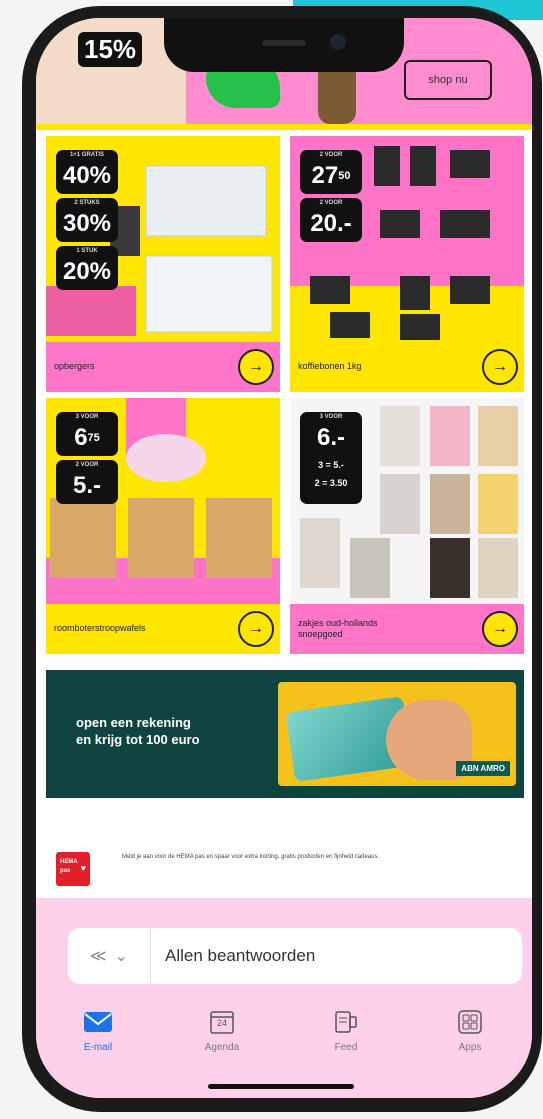 The image size is (543, 1119). I want to click on product-image: 1+1 GRATIS 40% 2 STUKS 30% 1 STUK 20%, so click(163, 239).